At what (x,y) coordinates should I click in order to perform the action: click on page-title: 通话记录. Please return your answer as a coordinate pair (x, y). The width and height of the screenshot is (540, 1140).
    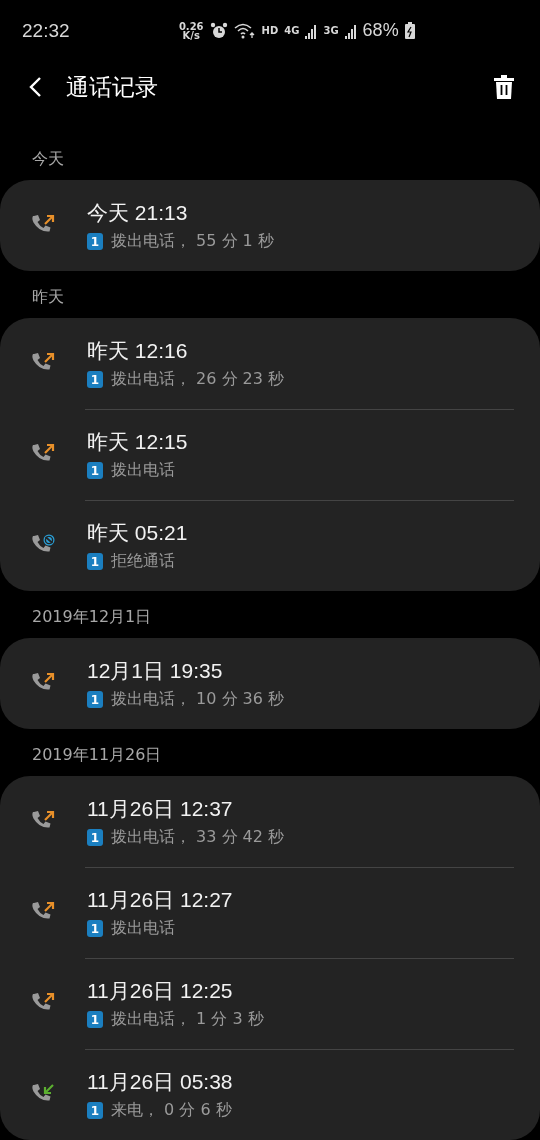
    Looking at the image, I should click on (112, 87).